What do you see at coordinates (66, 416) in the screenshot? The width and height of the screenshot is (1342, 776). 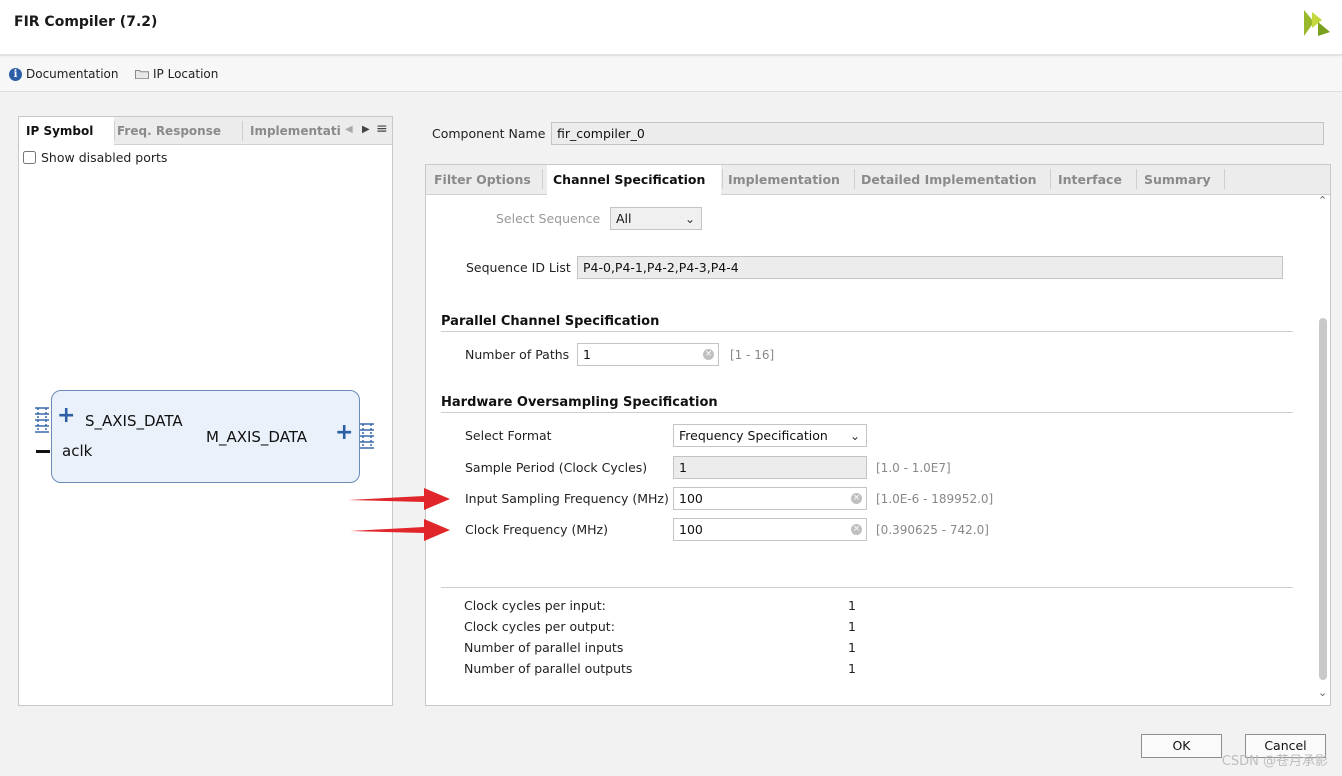 I see `expand-s-axis-icon: +` at bounding box center [66, 416].